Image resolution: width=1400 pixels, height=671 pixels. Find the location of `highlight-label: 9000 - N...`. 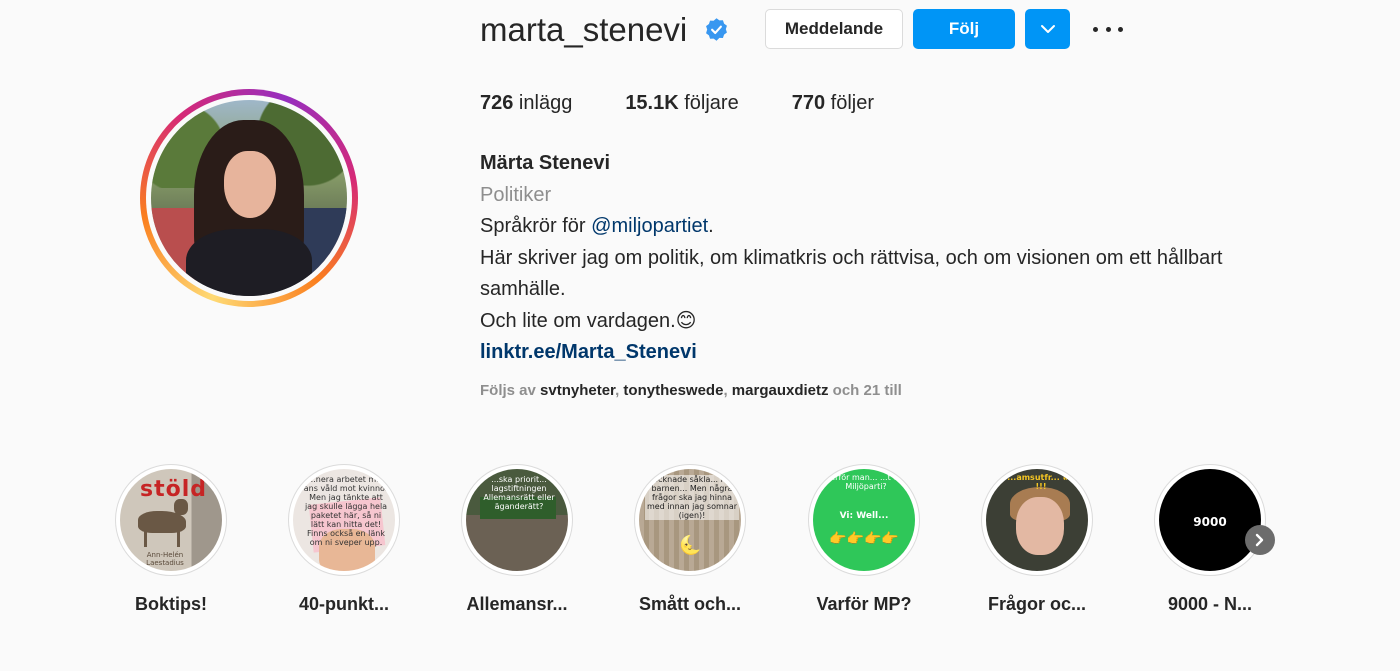

highlight-label: 9000 - N... is located at coordinates (1210, 604).